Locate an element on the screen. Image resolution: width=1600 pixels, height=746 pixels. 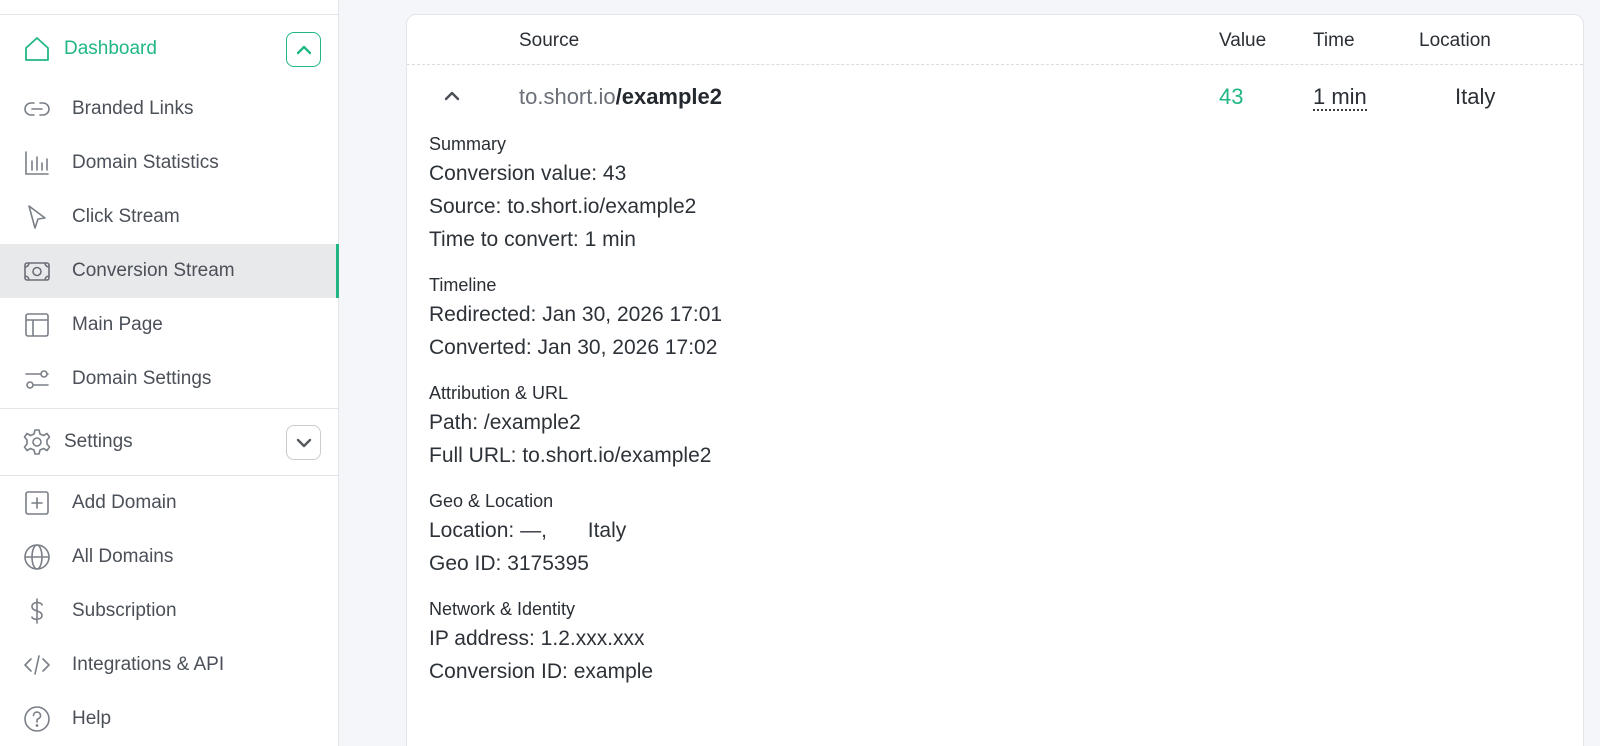
code-icon is located at coordinates (37, 665).